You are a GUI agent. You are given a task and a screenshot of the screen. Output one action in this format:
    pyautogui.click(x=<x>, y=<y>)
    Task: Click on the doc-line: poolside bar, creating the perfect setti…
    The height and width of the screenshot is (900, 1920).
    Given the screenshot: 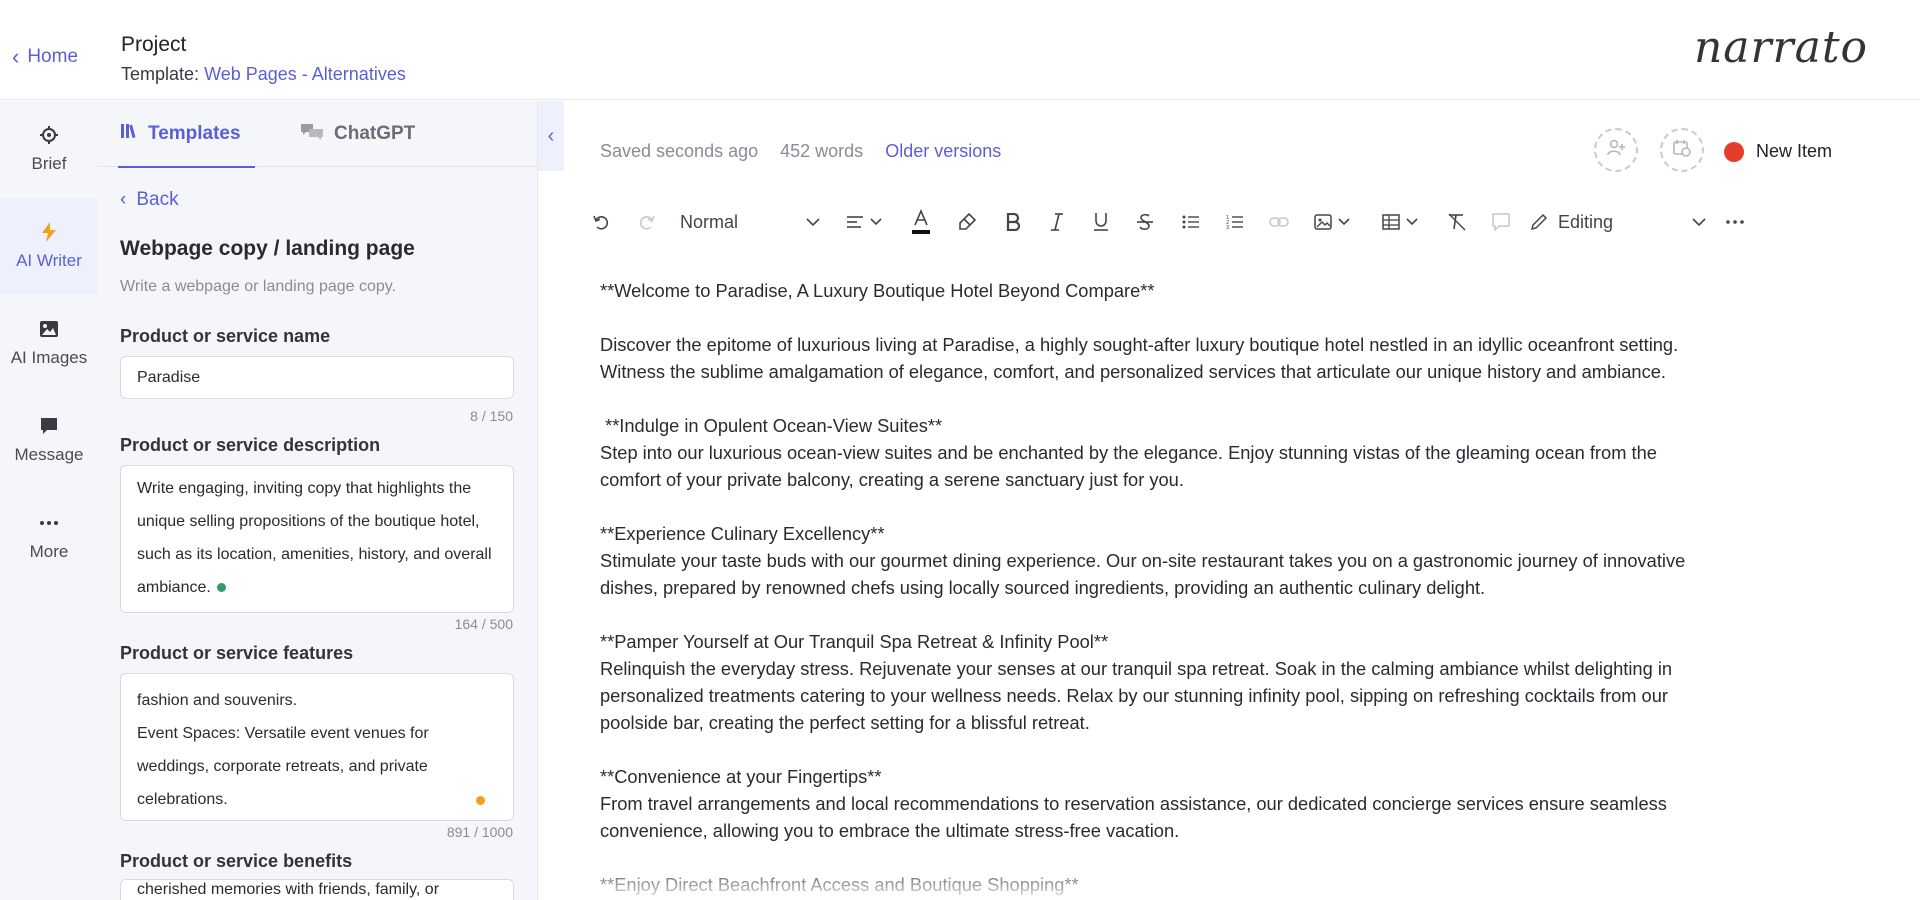 What is the action you would take?
    pyautogui.click(x=845, y=722)
    